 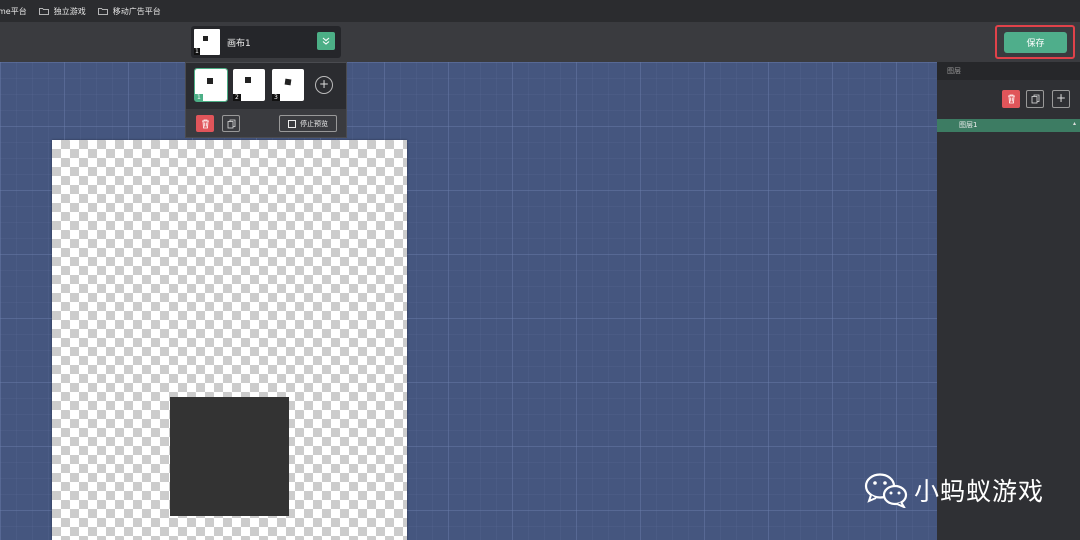 What do you see at coordinates (1061, 99) in the screenshot?
I see `add-layer-button: +` at bounding box center [1061, 99].